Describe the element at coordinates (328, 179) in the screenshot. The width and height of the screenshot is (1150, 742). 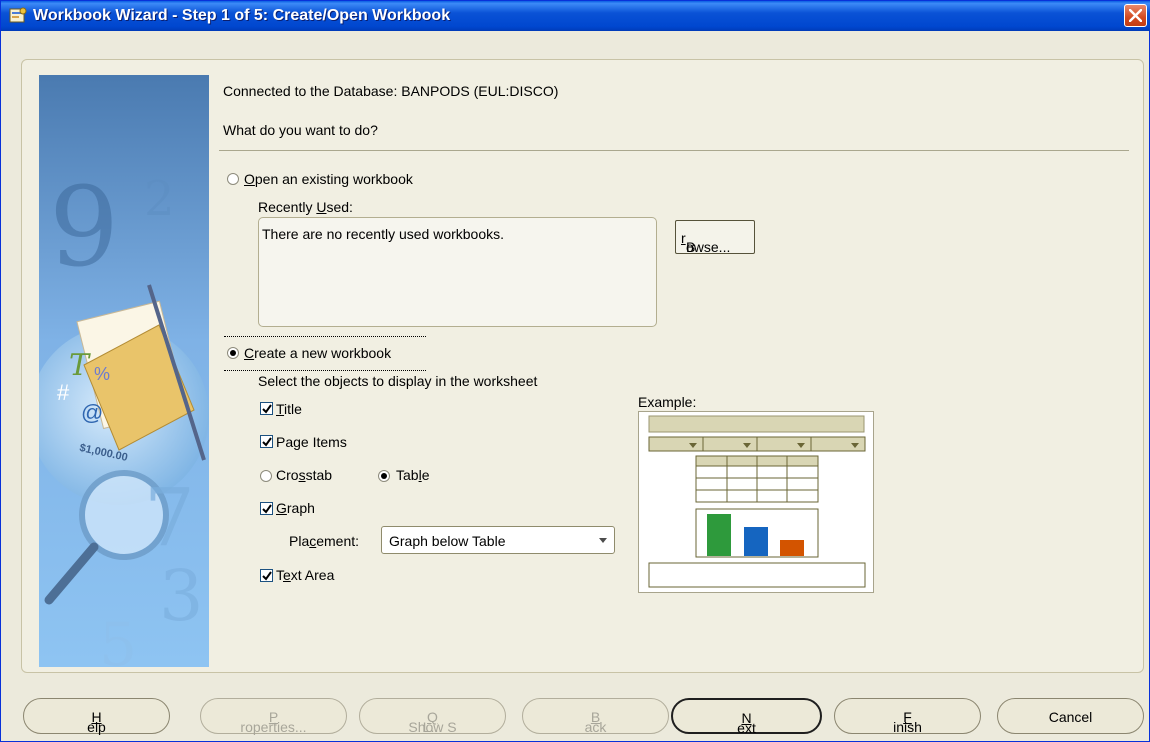
I see `open-existing-label: Open an existing workbook` at that location.